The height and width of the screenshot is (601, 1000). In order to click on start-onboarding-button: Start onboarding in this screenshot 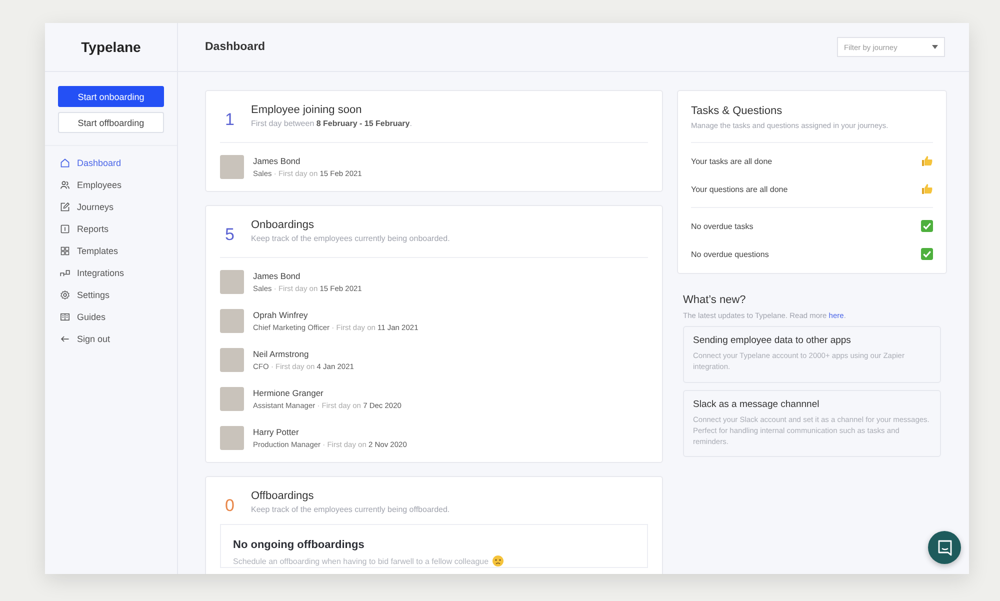, I will do `click(111, 96)`.